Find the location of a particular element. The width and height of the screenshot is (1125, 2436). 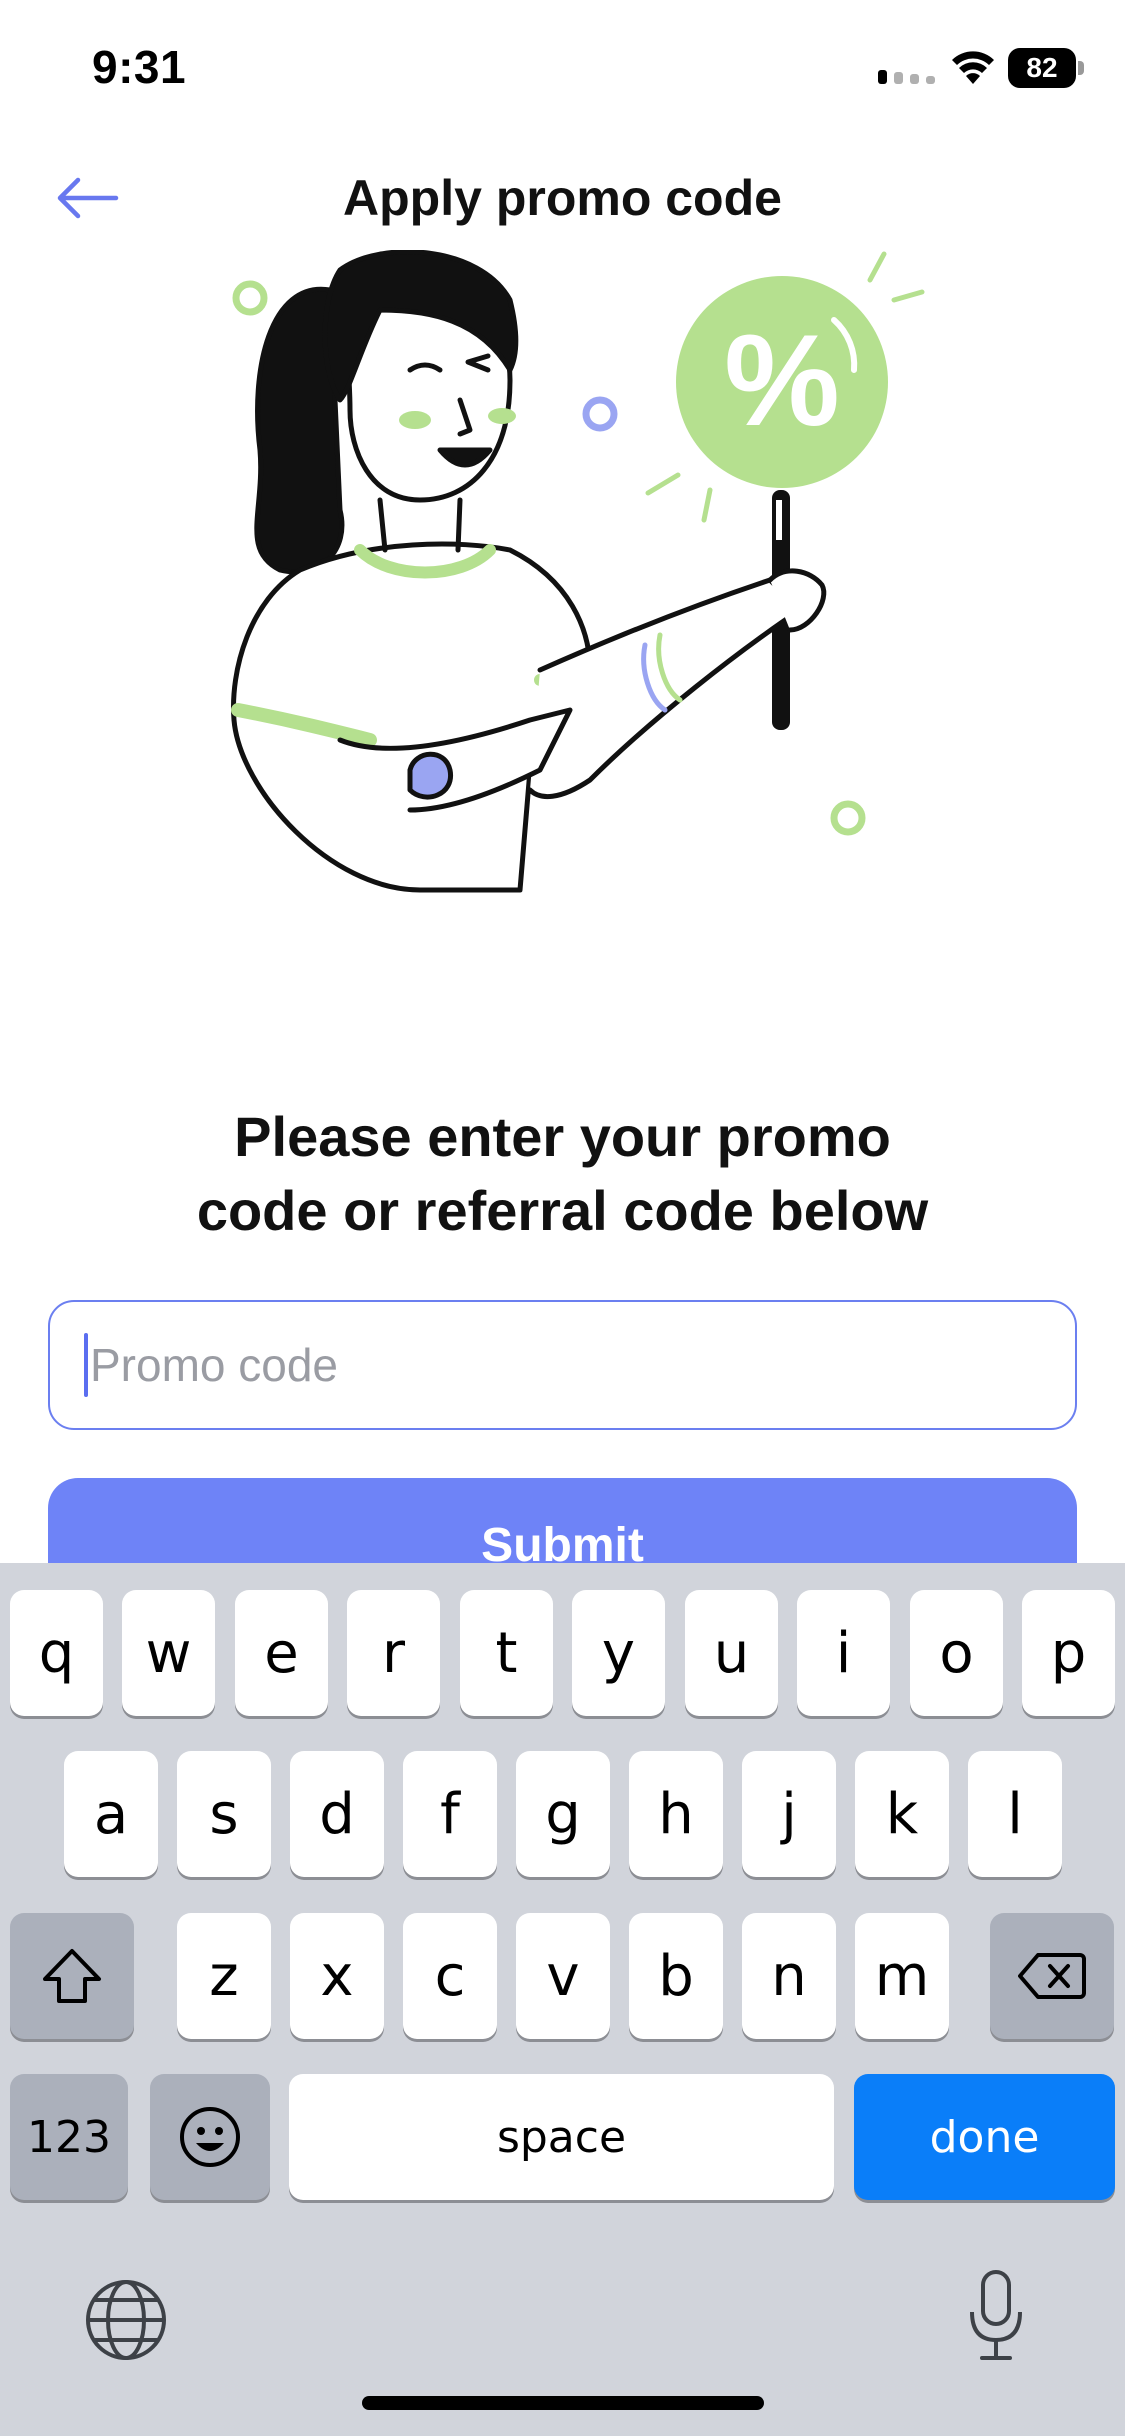

wifi-icon is located at coordinates (973, 67).